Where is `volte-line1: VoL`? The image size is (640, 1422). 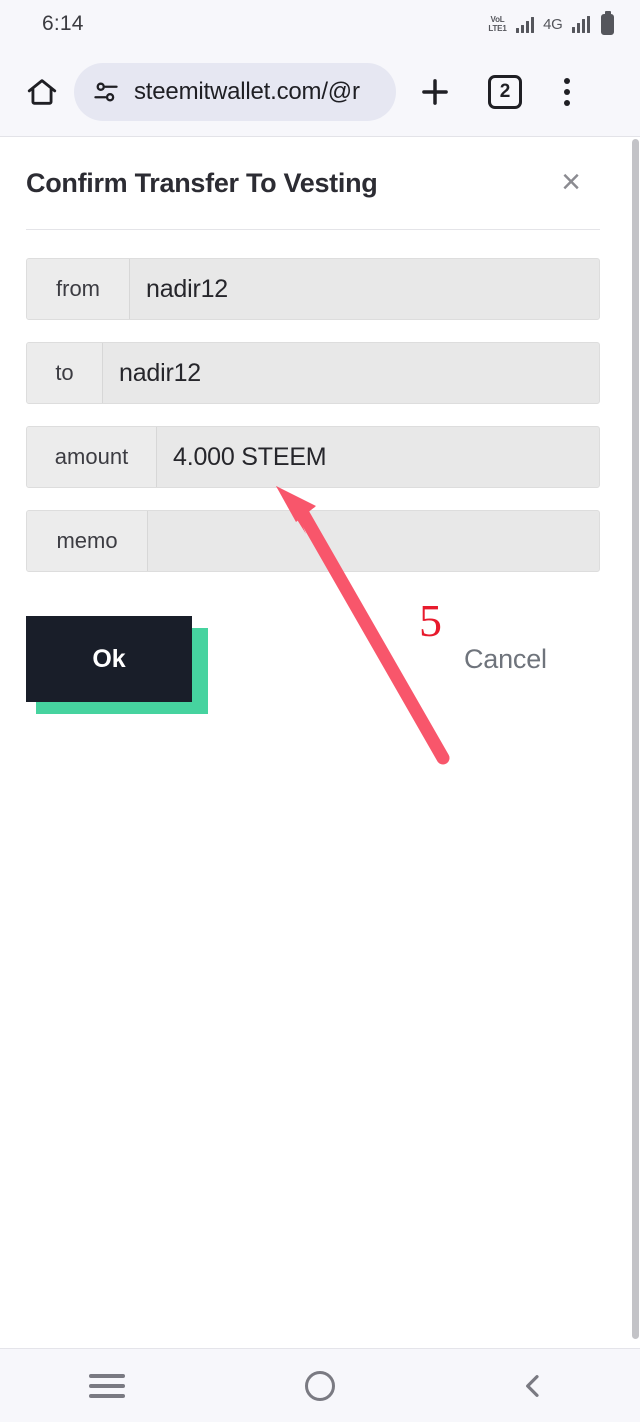
volte-line1: VoL is located at coordinates (497, 19).